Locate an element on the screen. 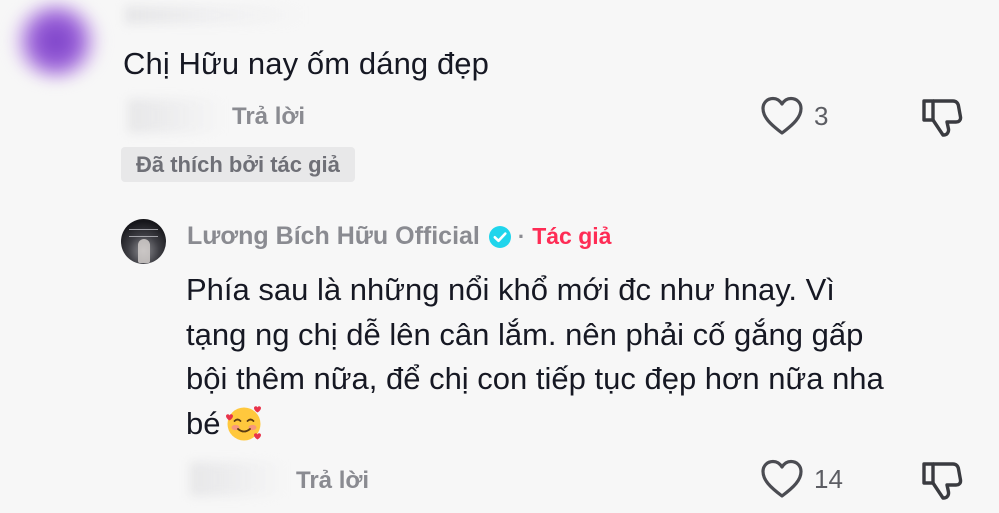 Image resolution: width=999 pixels, height=513 pixels. liked-by-author-badge: Đã thích bởi tác giả is located at coordinates (238, 164).